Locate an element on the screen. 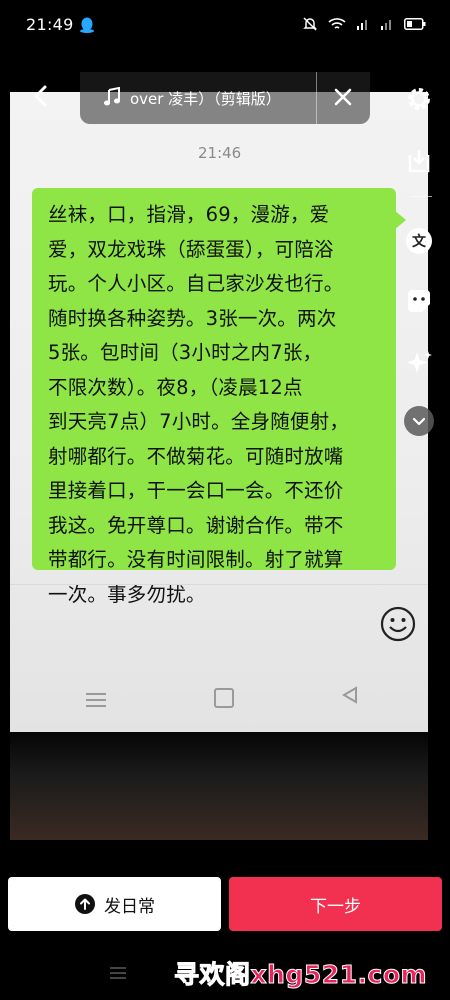  settings-button is located at coordinates (419, 99).